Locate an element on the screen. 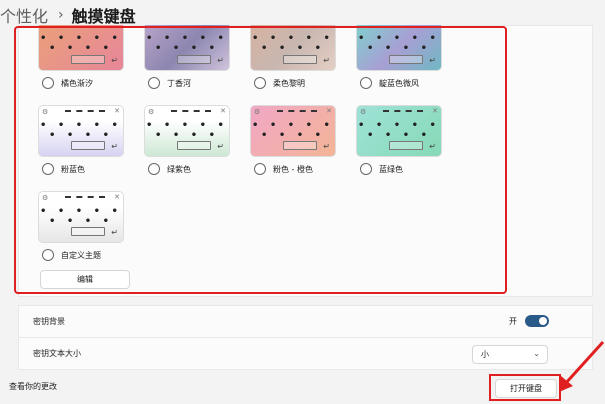 The width and height of the screenshot is (605, 404). theme-card: ⚙ ✕ • • • • • • • • • ↵ 绿紫色 is located at coordinates (187, 140).